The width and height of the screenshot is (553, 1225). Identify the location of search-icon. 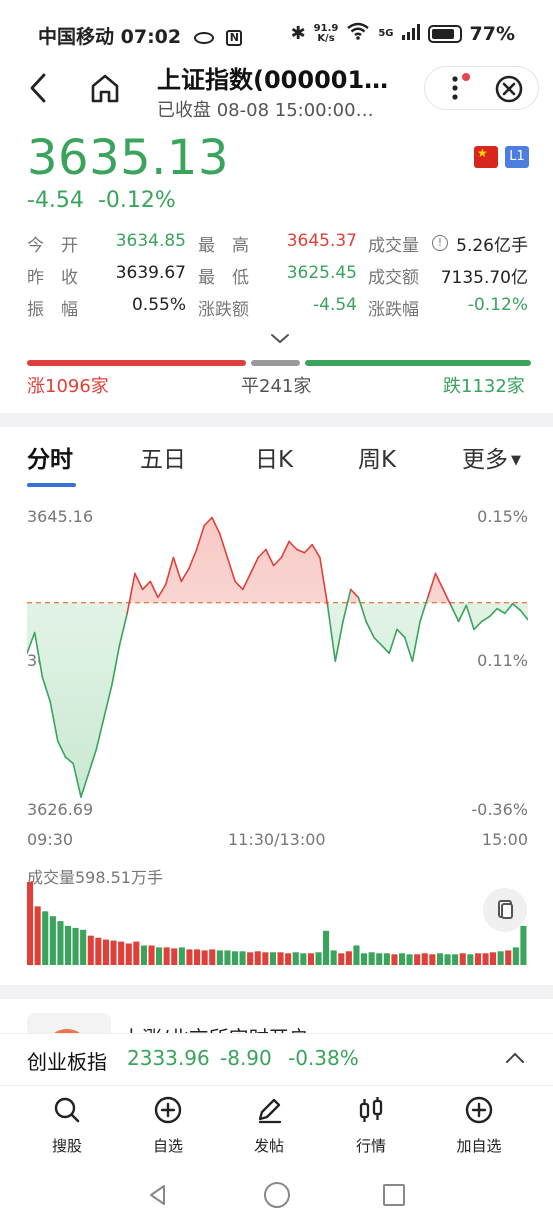
(67, 1110).